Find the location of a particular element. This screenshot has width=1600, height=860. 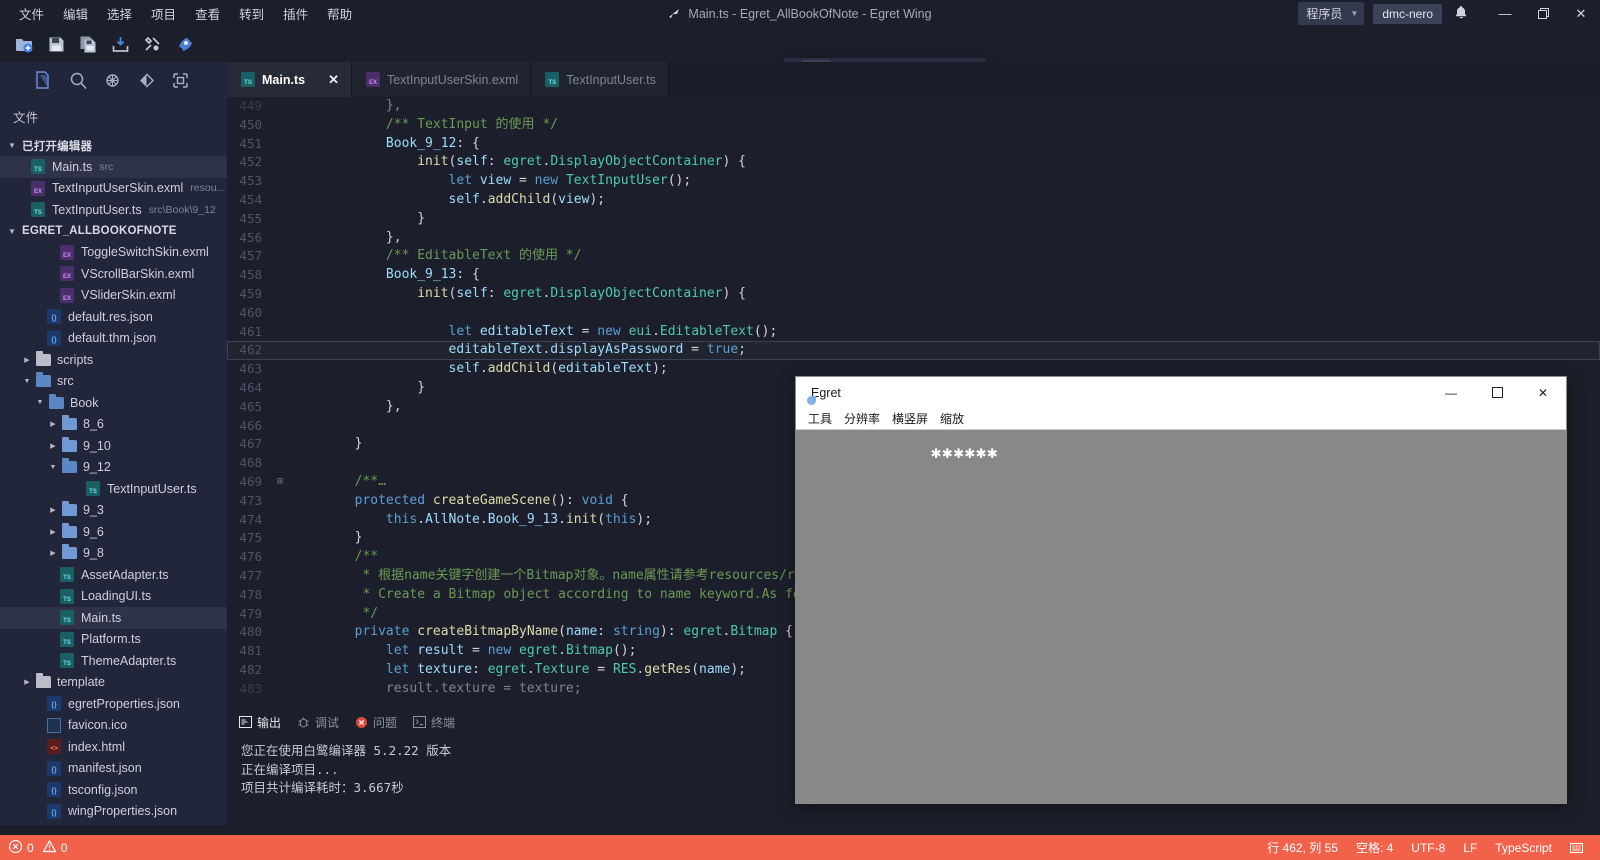

tree-file: favicon.ico is located at coordinates (113, 726).